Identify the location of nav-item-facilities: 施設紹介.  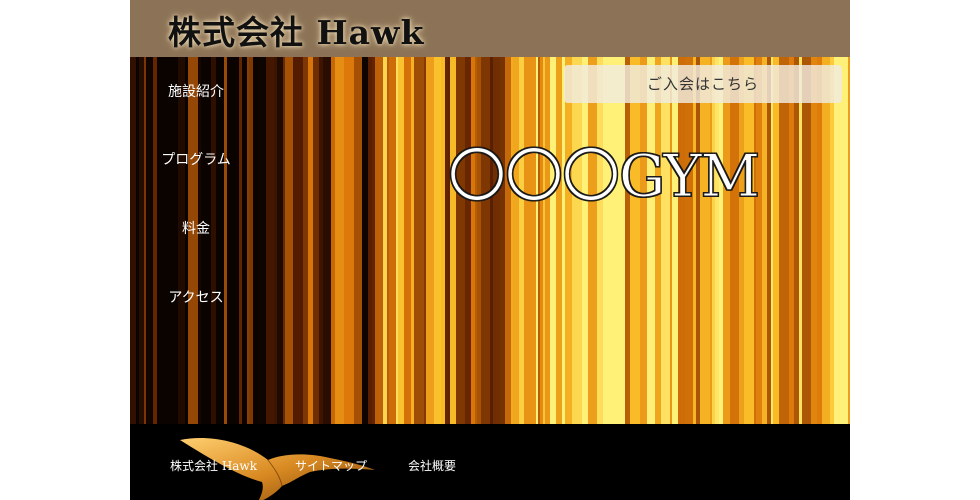
(196, 91).